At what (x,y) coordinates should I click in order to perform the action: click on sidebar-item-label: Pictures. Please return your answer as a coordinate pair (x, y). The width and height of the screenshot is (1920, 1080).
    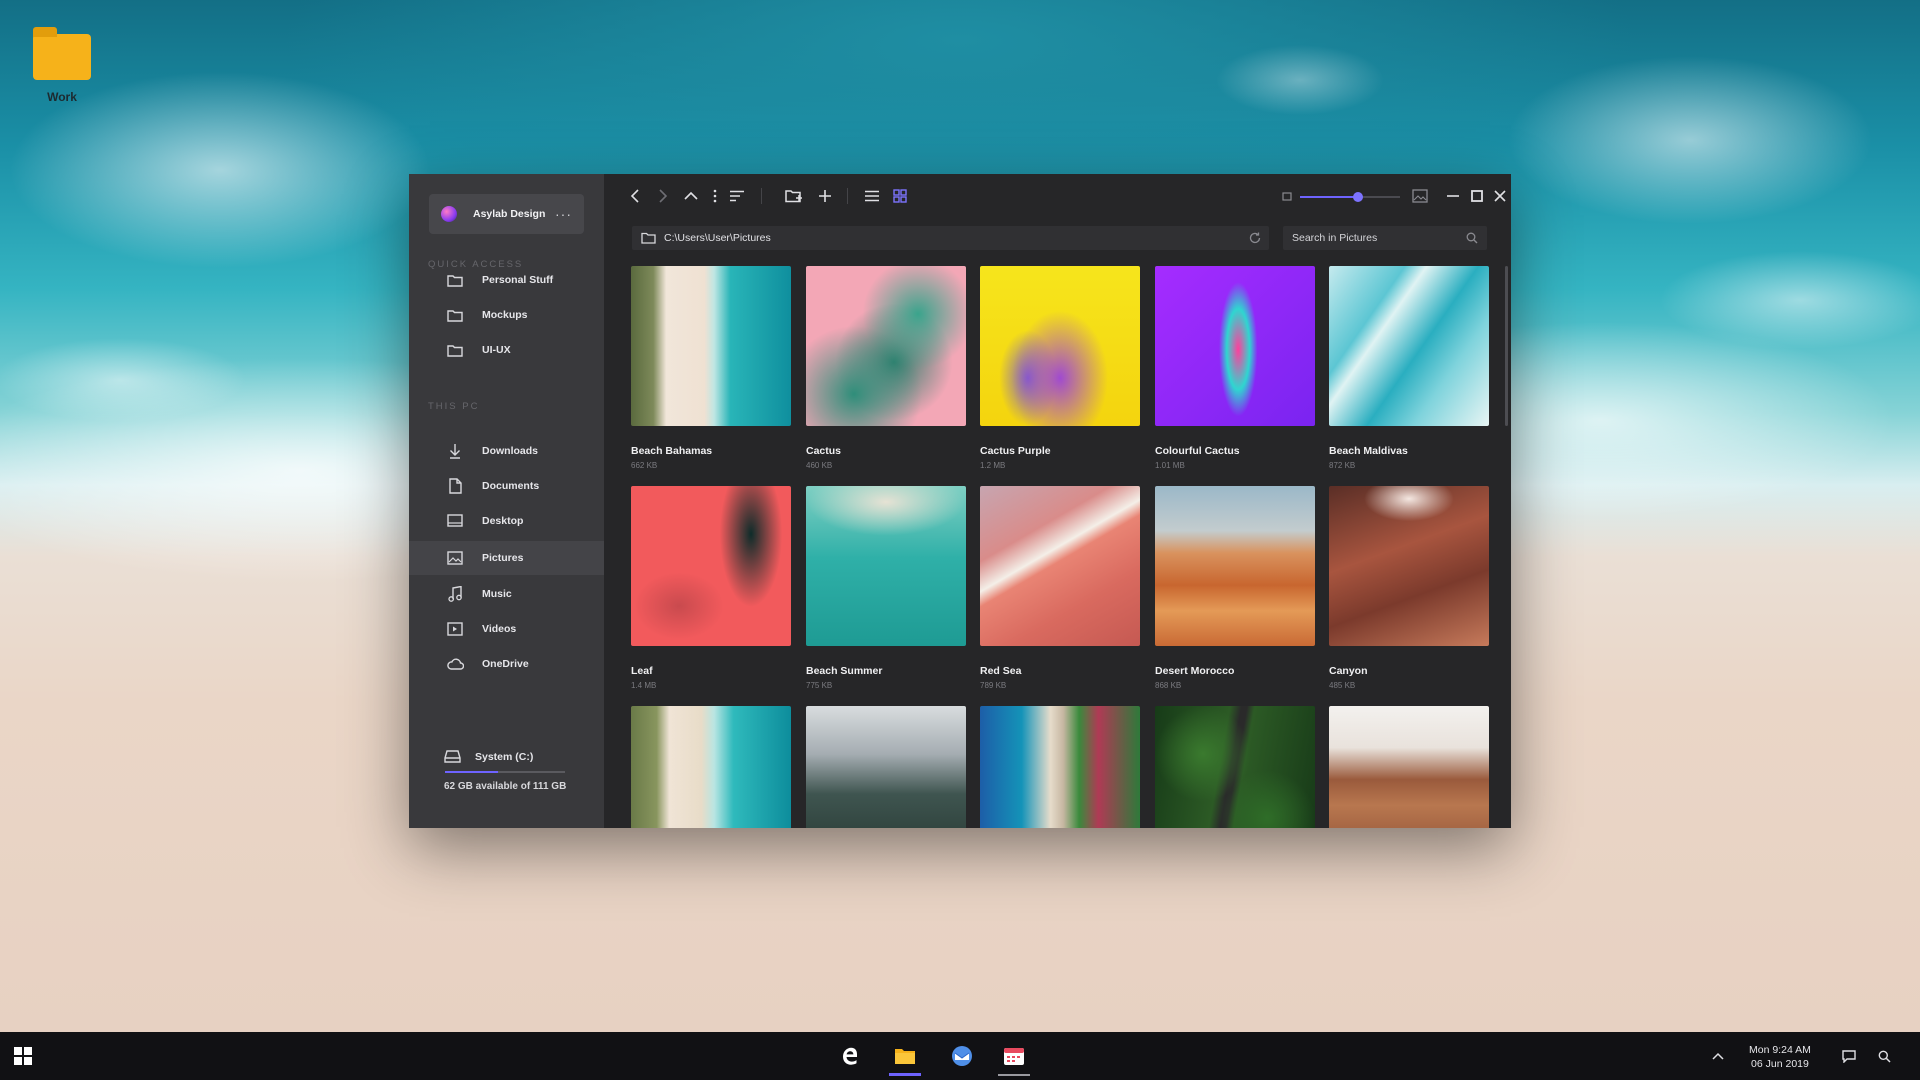
    Looking at the image, I should click on (503, 558).